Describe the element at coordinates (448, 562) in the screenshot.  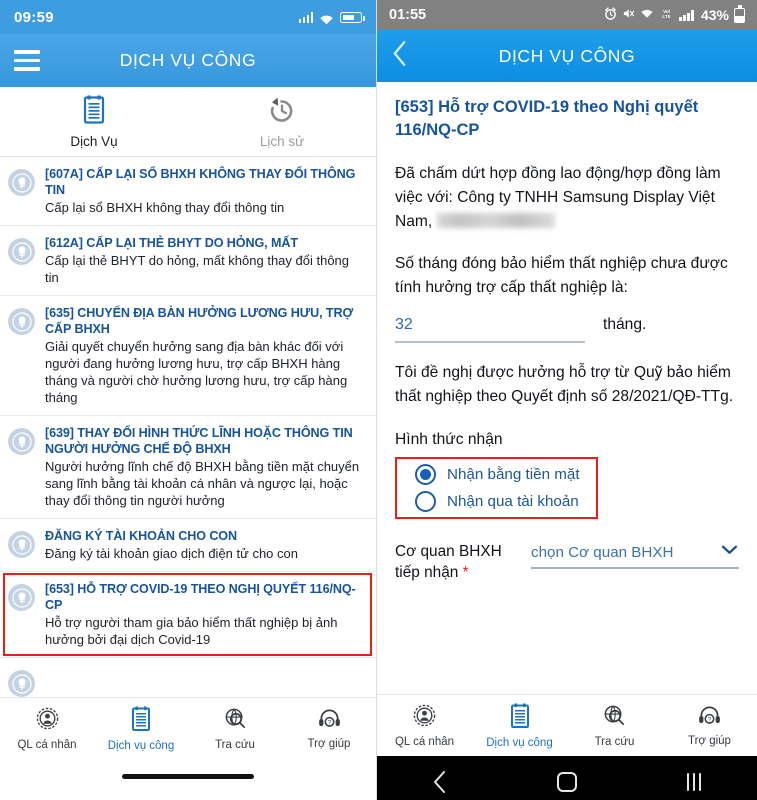
I see `agency-label-text: Cơ quan BHXH tiếp nhận` at that location.